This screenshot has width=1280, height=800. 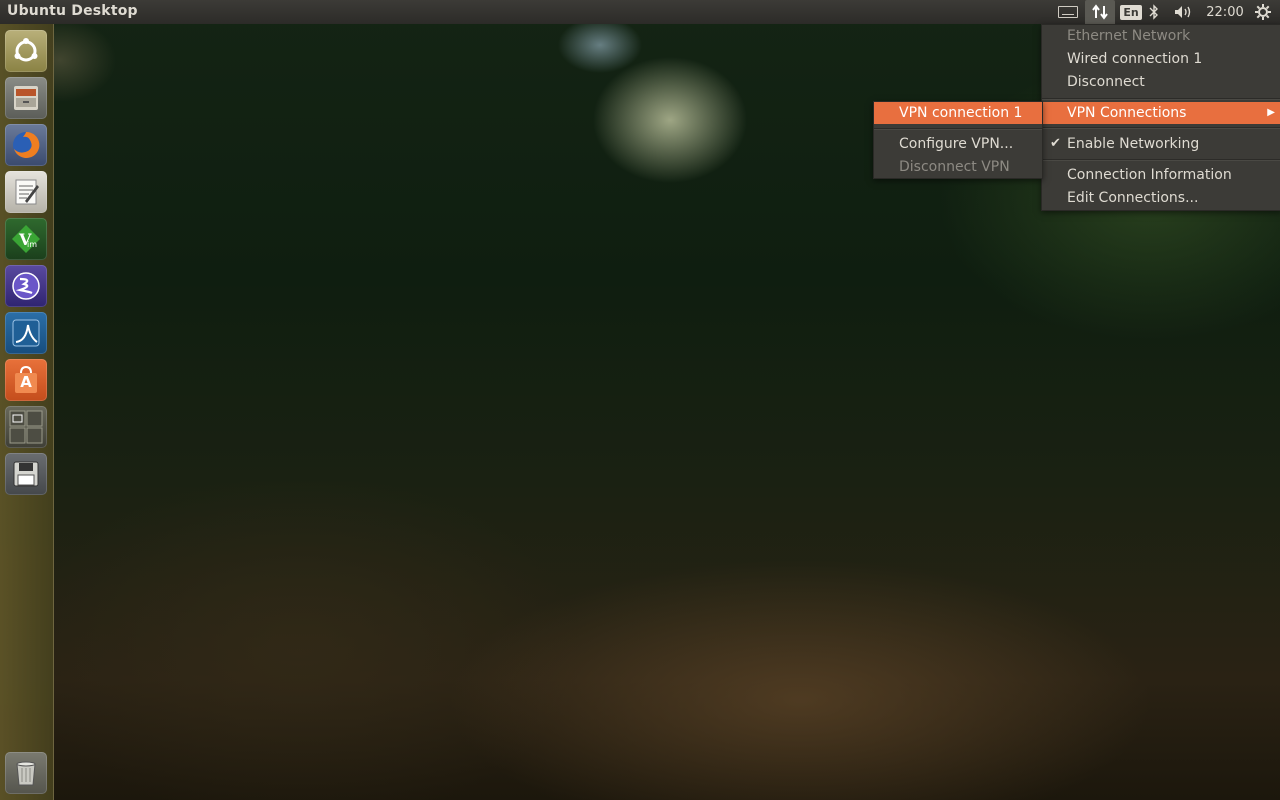 I want to click on keyboard-indicator, so click(x=1068, y=12).